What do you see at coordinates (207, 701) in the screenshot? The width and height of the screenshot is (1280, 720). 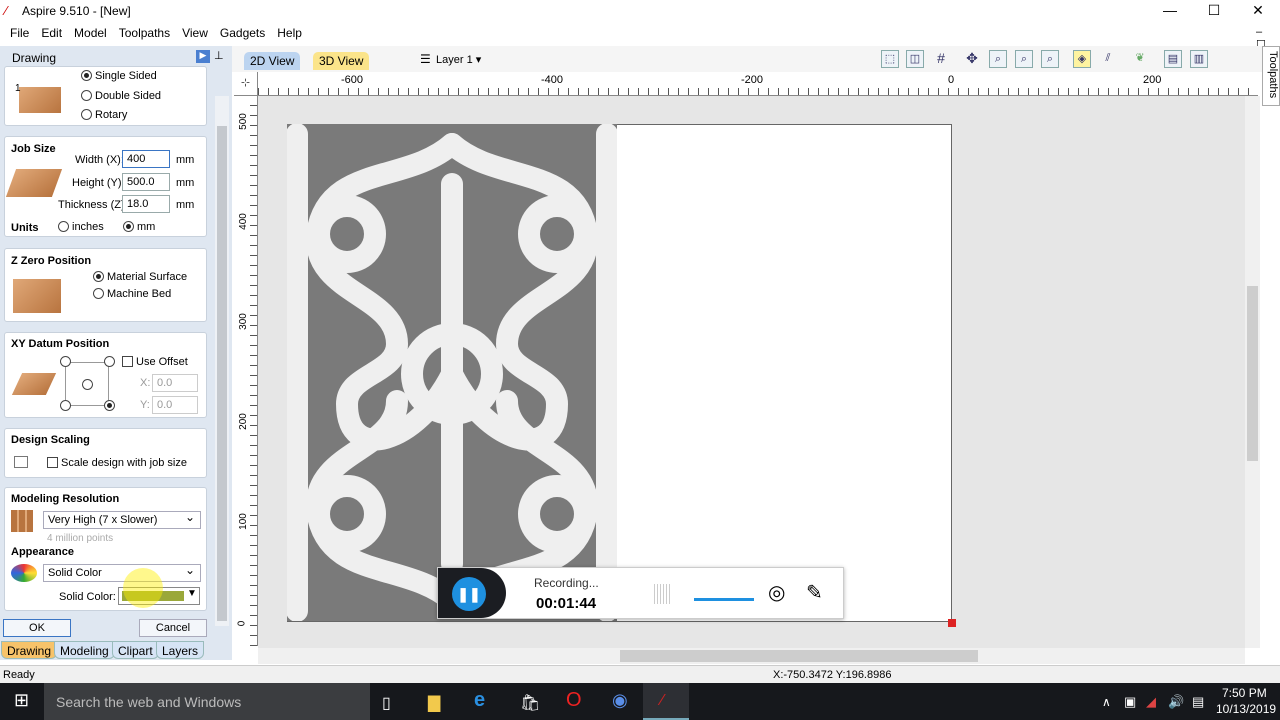 I see `taskbar-search-box: Search the web and Windows` at bounding box center [207, 701].